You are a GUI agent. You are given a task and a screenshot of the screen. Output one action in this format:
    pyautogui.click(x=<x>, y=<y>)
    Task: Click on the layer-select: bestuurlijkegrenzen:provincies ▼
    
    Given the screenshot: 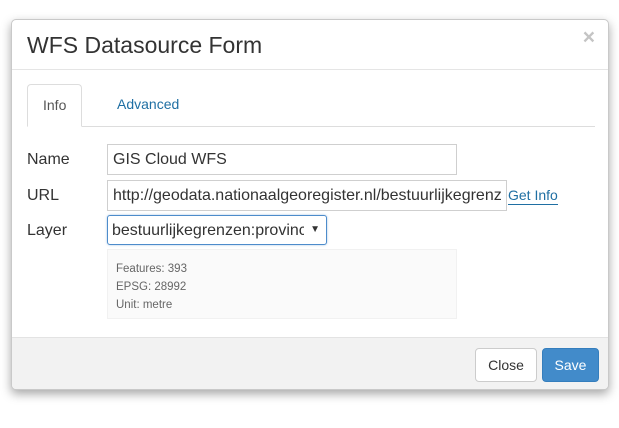 What is the action you would take?
    pyautogui.click(x=217, y=230)
    